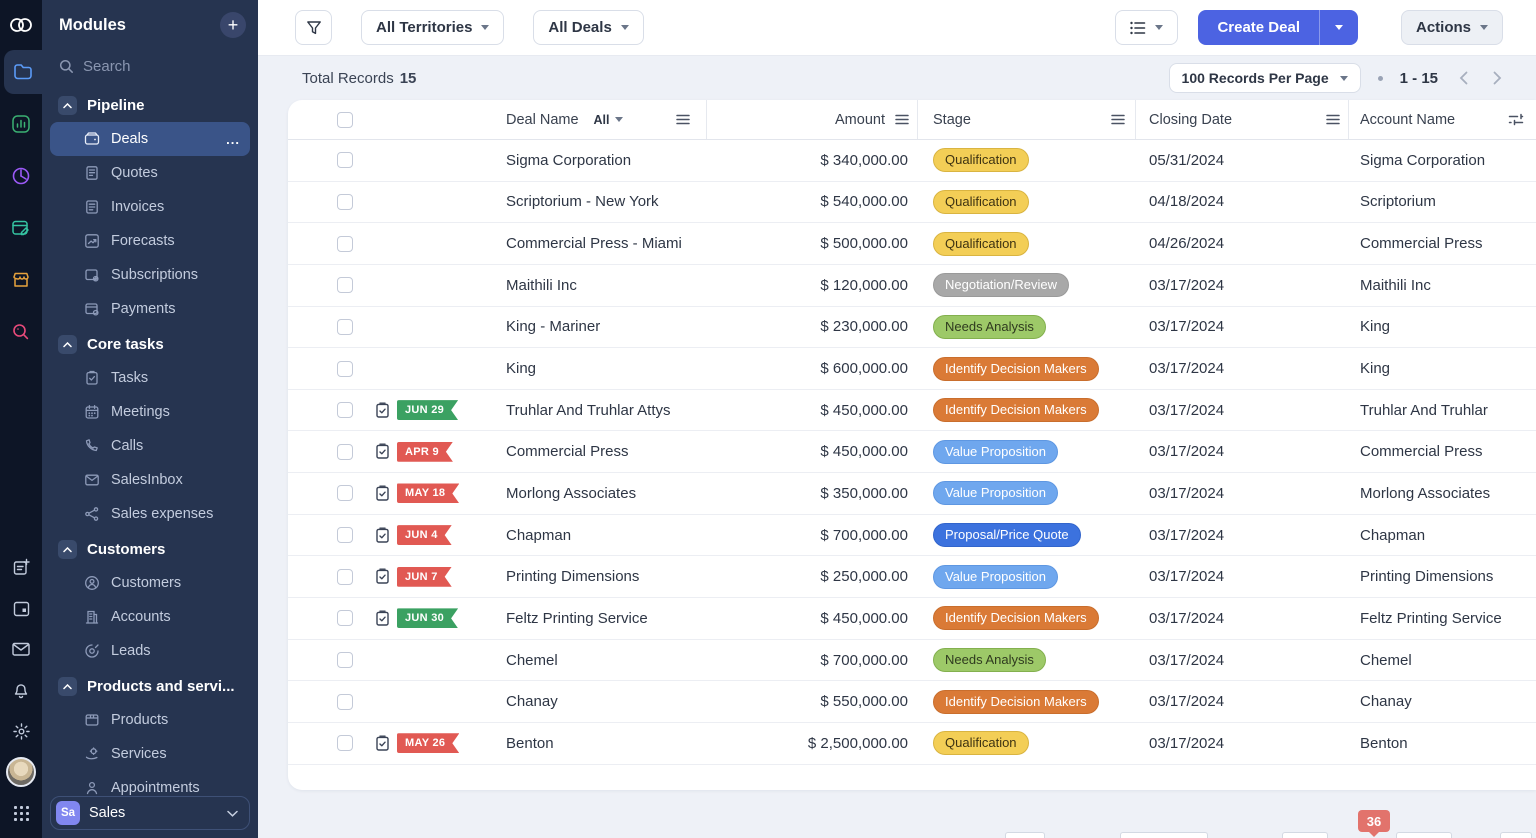  Describe the element at coordinates (150, 412) in the screenshot. I see `sidebar-item-meetings: Meetings` at that location.